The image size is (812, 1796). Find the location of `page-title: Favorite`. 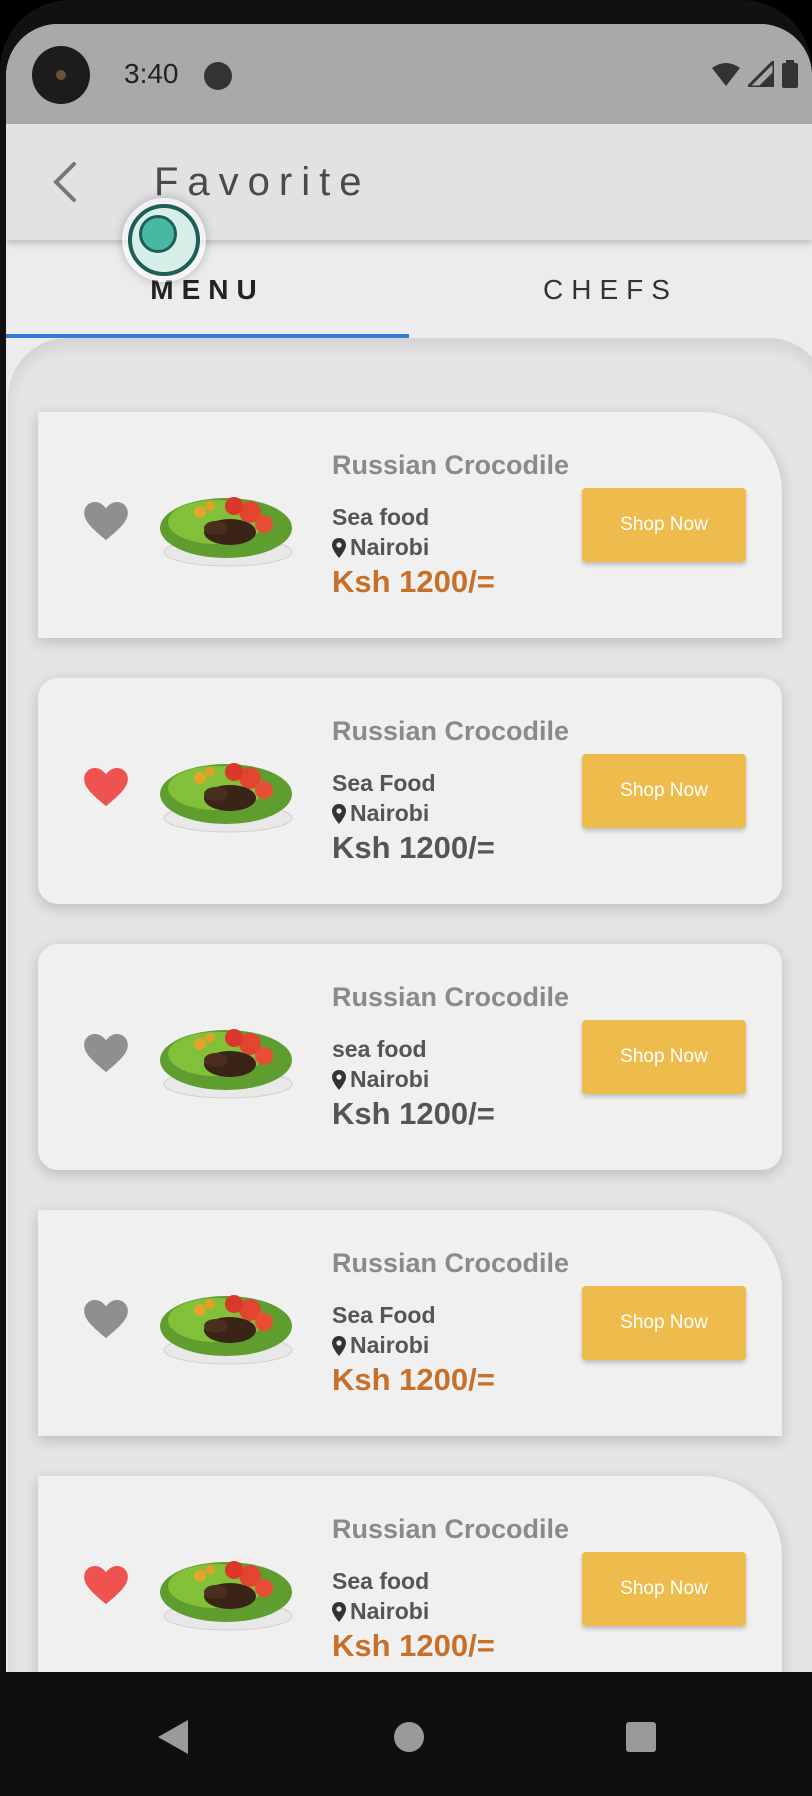

page-title: Favorite is located at coordinates (262, 182).